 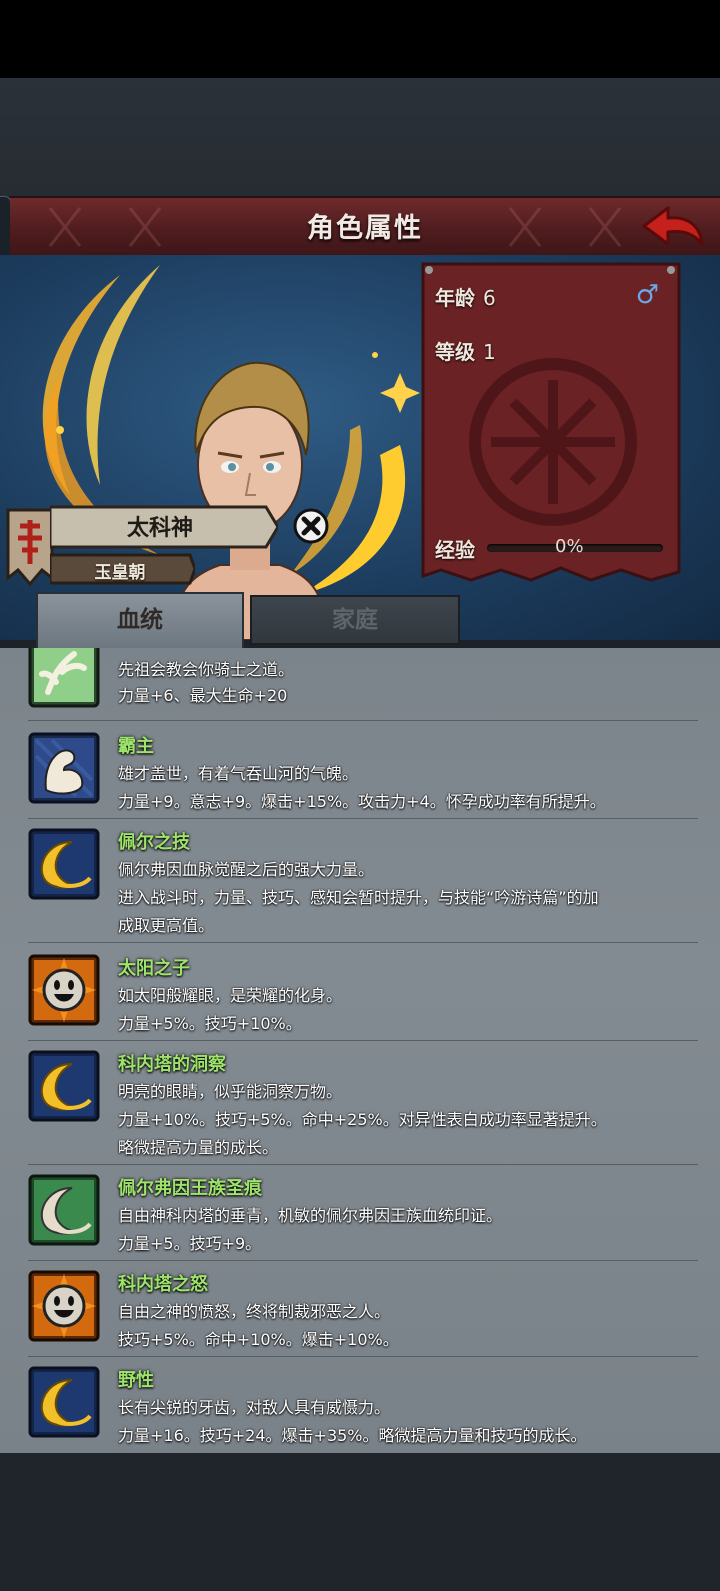 I want to click on tab-bloodline: 血统, so click(x=140, y=621).